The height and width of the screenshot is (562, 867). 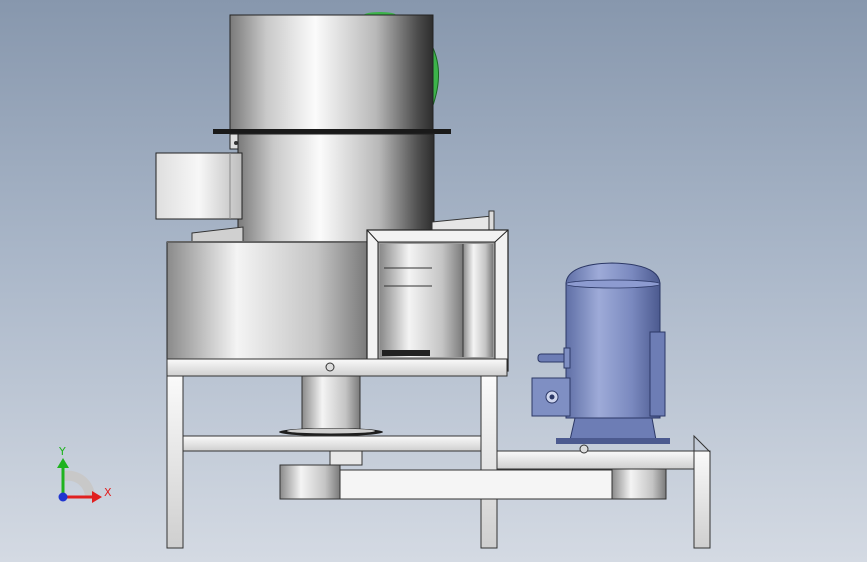 I want to click on x-axis-label: X, so click(x=108, y=492).